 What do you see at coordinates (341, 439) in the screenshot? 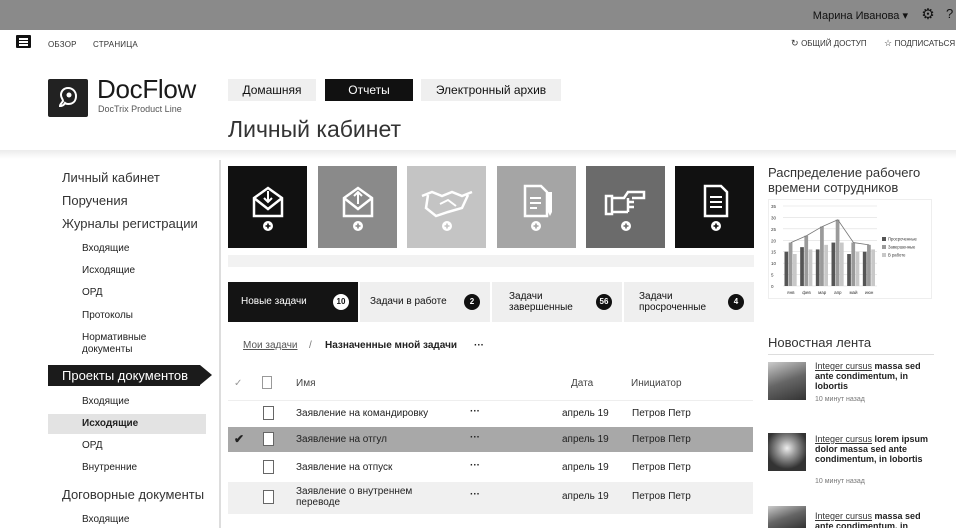
I see `row-name: Заявление на отгул` at bounding box center [341, 439].